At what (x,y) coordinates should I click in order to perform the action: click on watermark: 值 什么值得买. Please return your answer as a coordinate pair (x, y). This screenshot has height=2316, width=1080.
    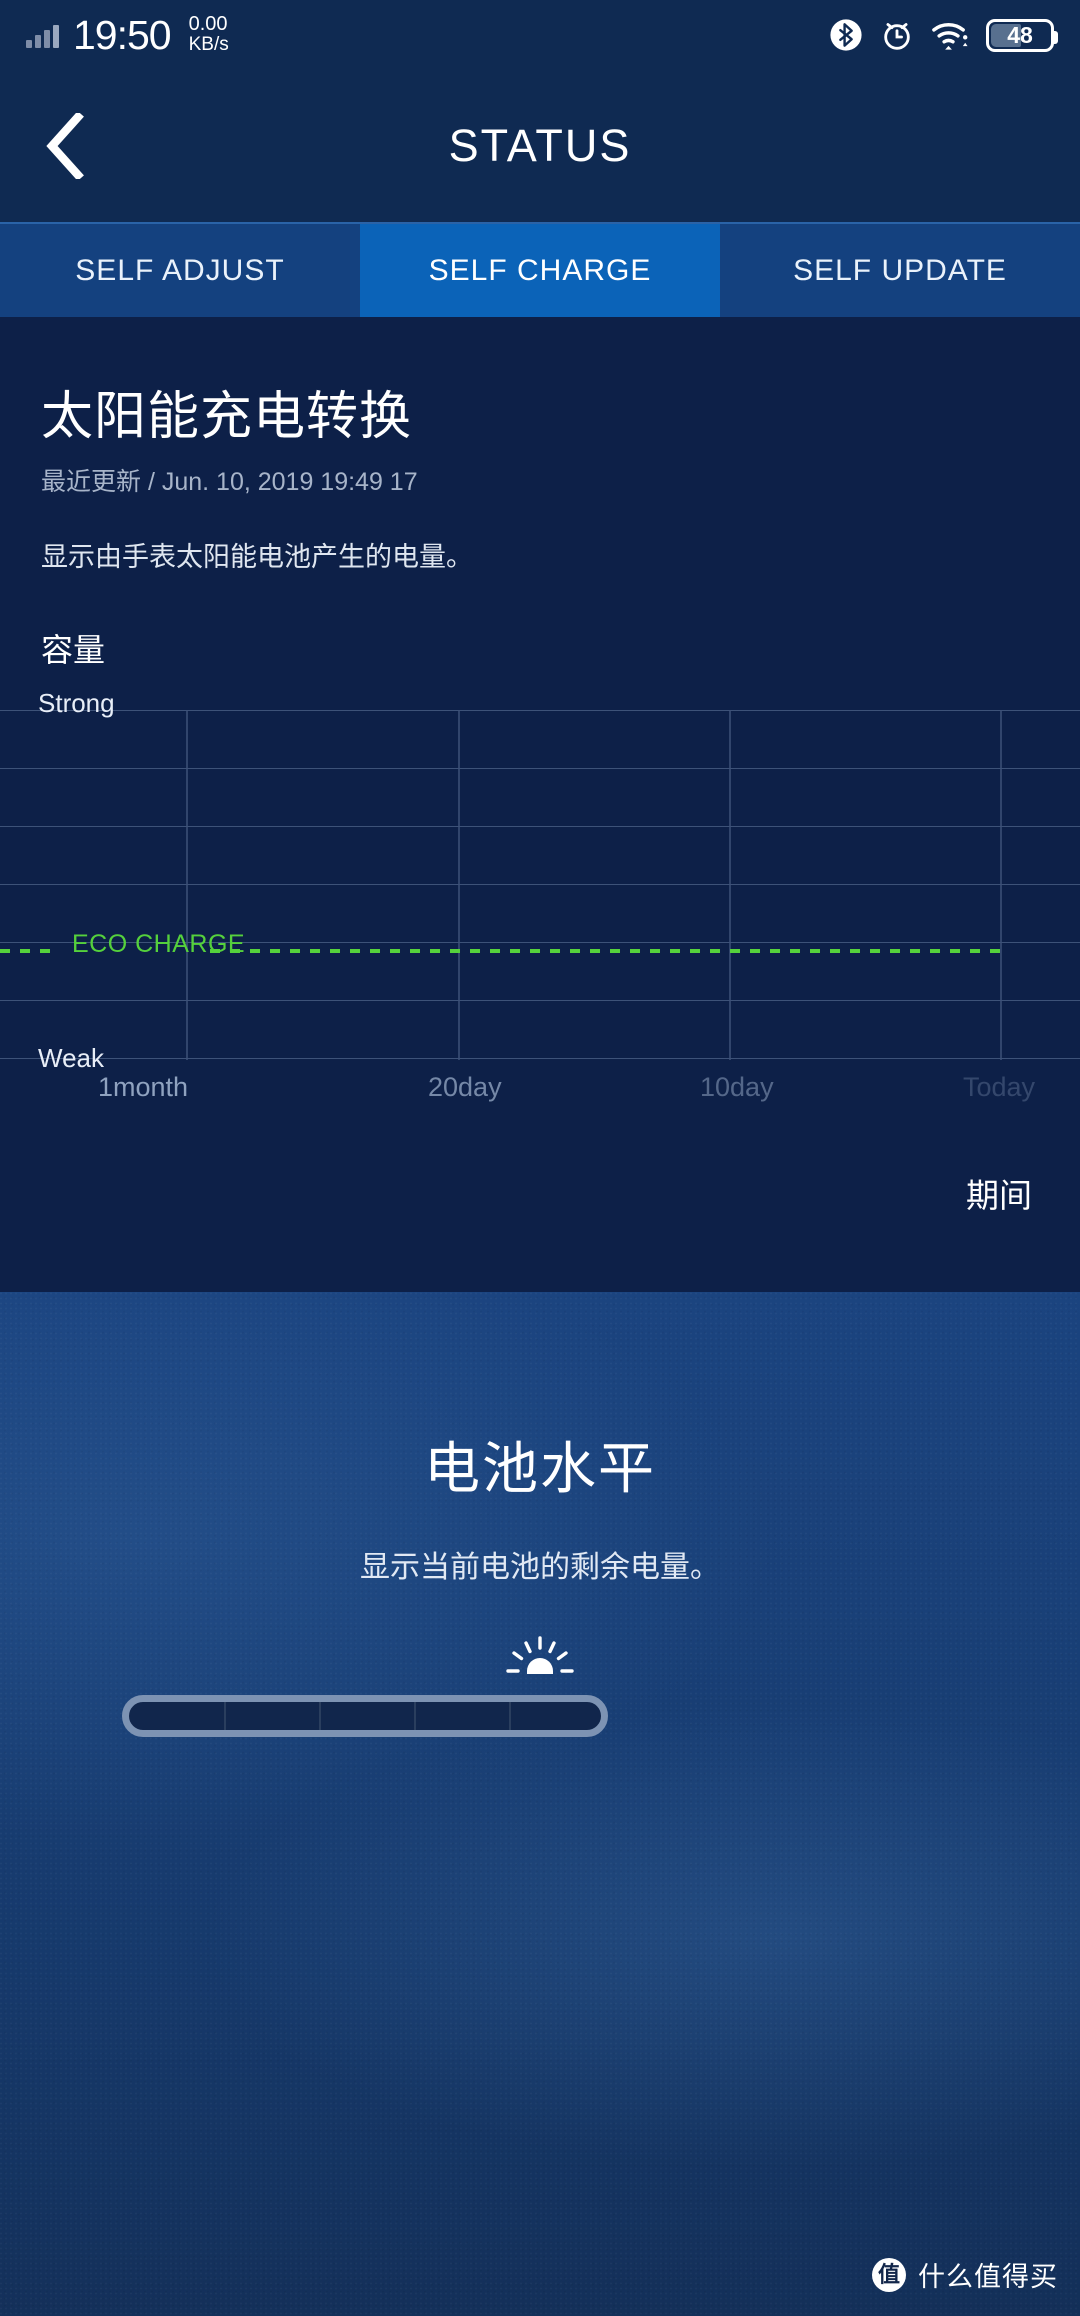
    Looking at the image, I should click on (965, 2274).